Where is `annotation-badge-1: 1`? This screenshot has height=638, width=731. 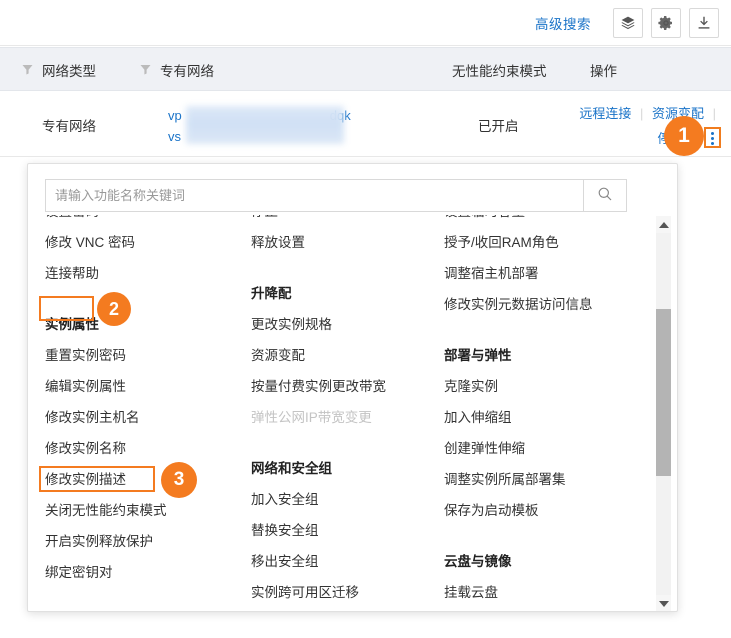
annotation-badge-1: 1 is located at coordinates (684, 136).